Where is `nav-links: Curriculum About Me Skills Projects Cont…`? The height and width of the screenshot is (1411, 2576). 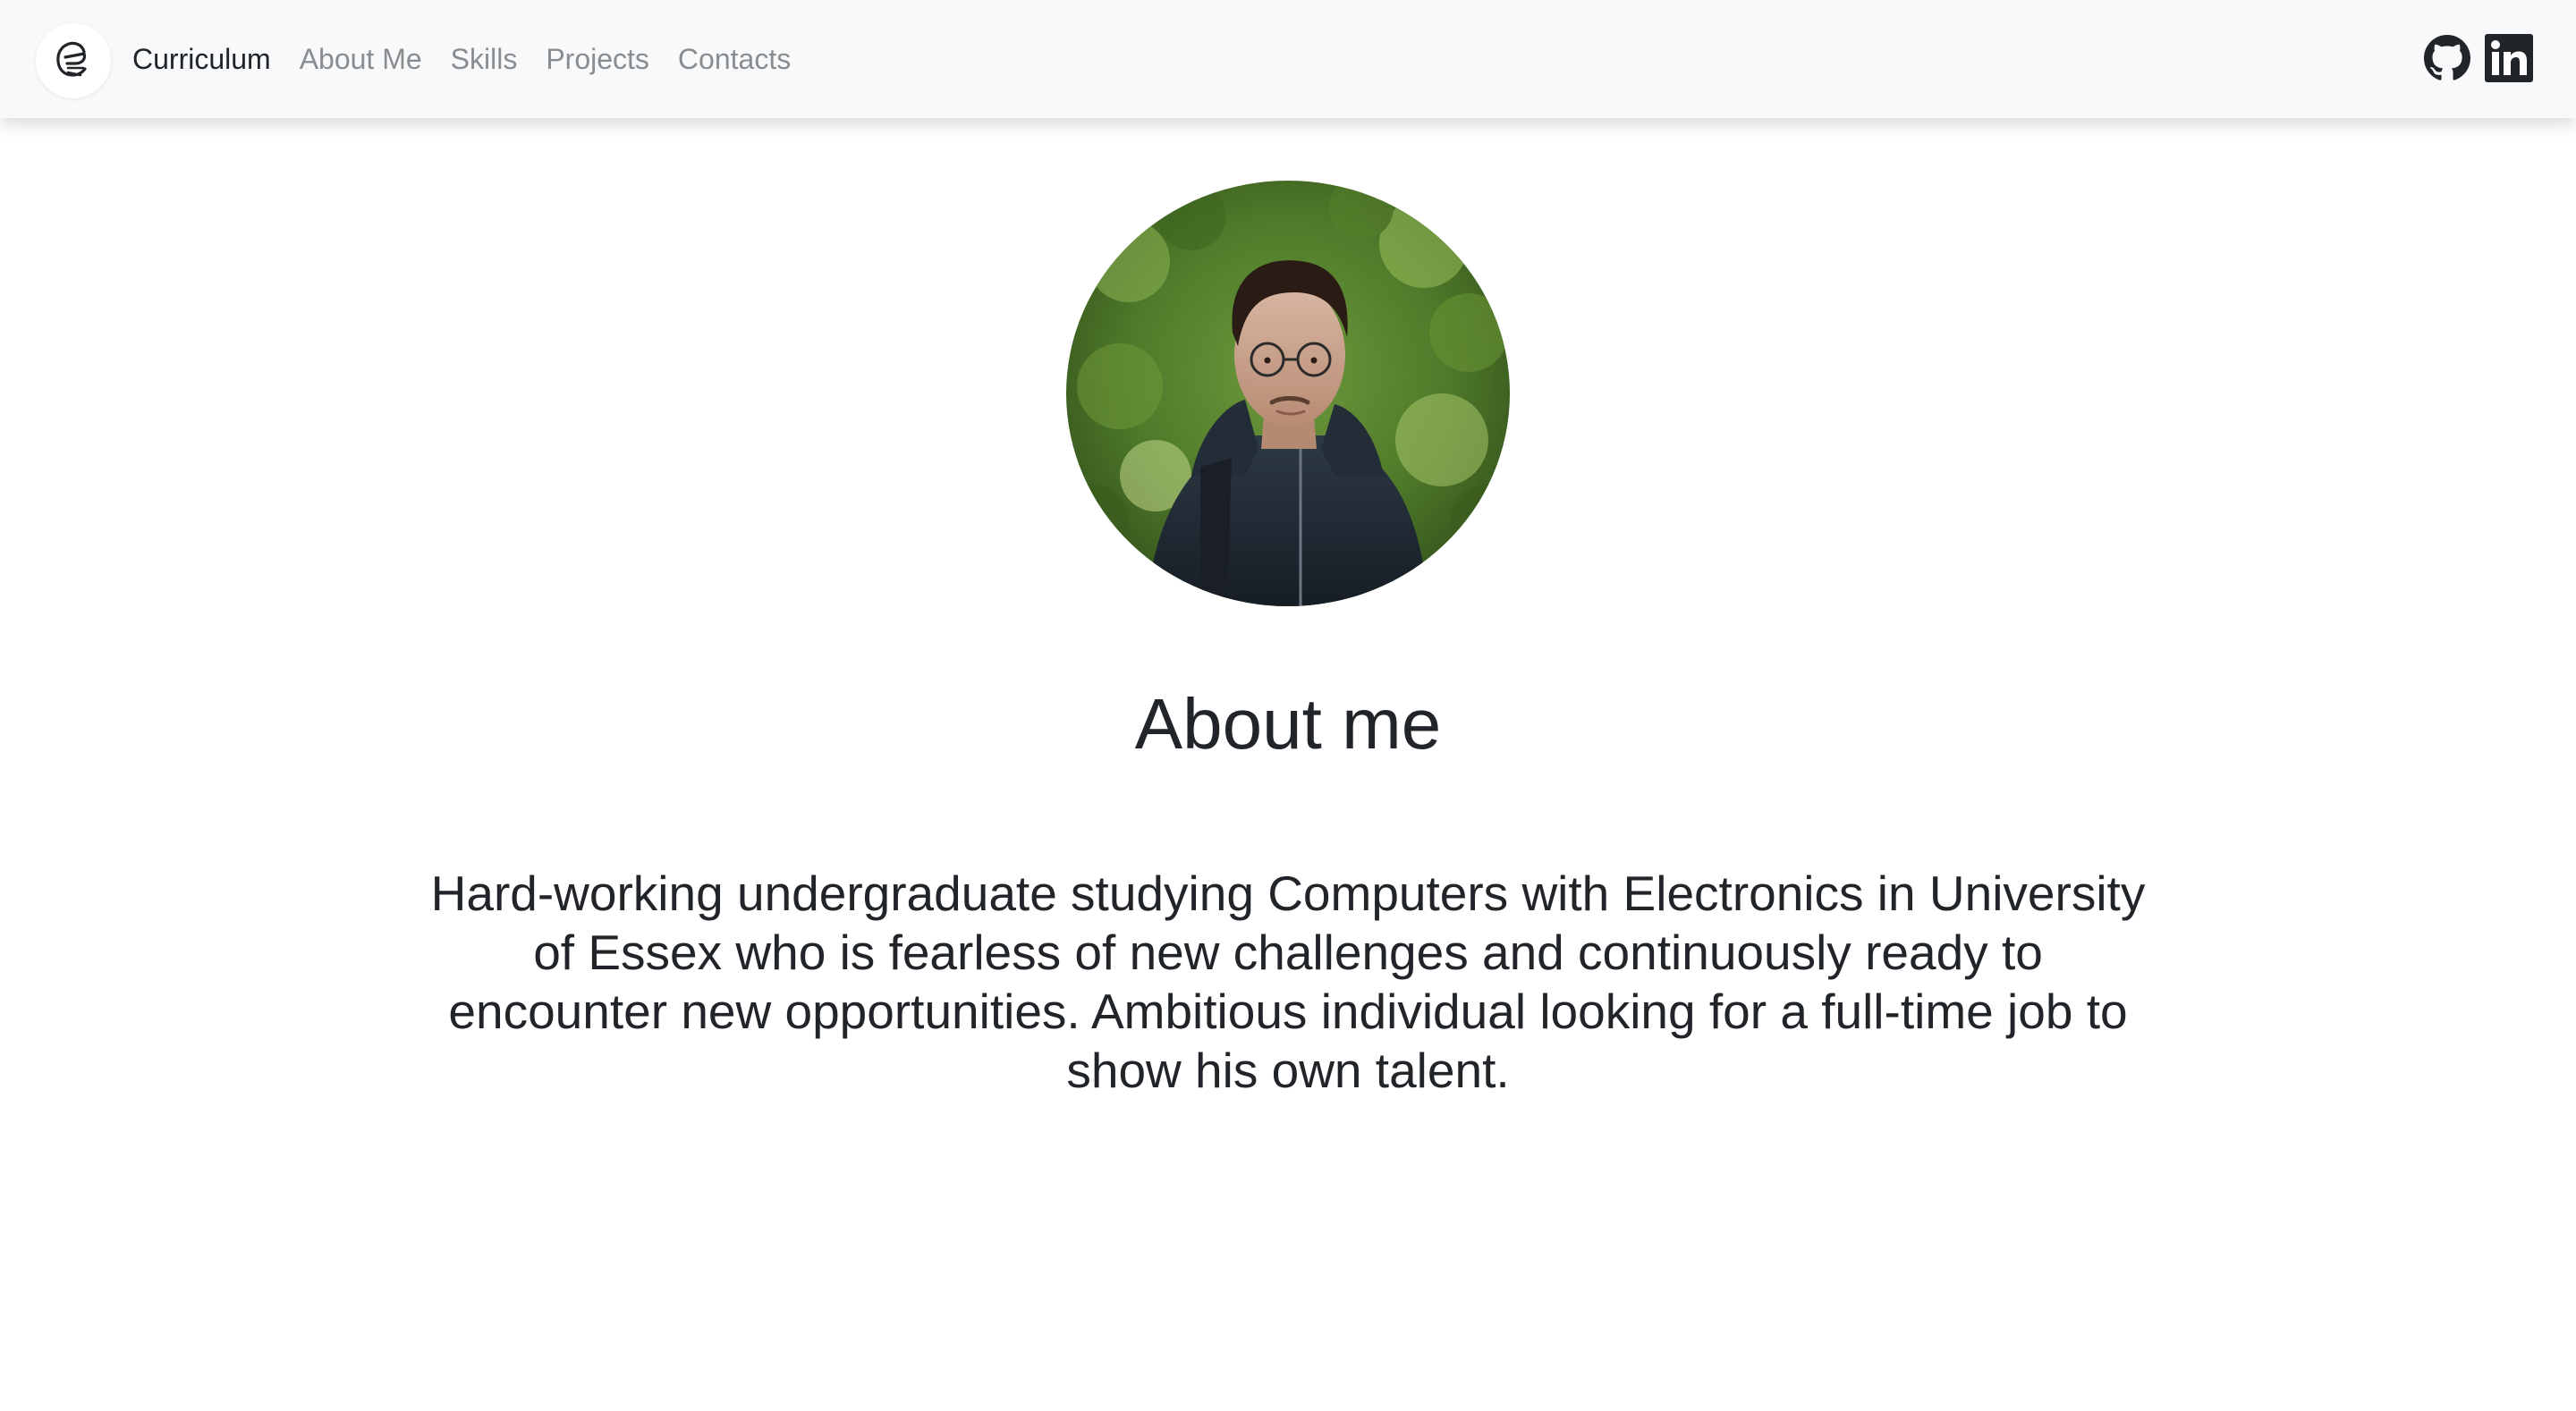 nav-links: Curriculum About Me Skills Projects Cont… is located at coordinates (475, 59).